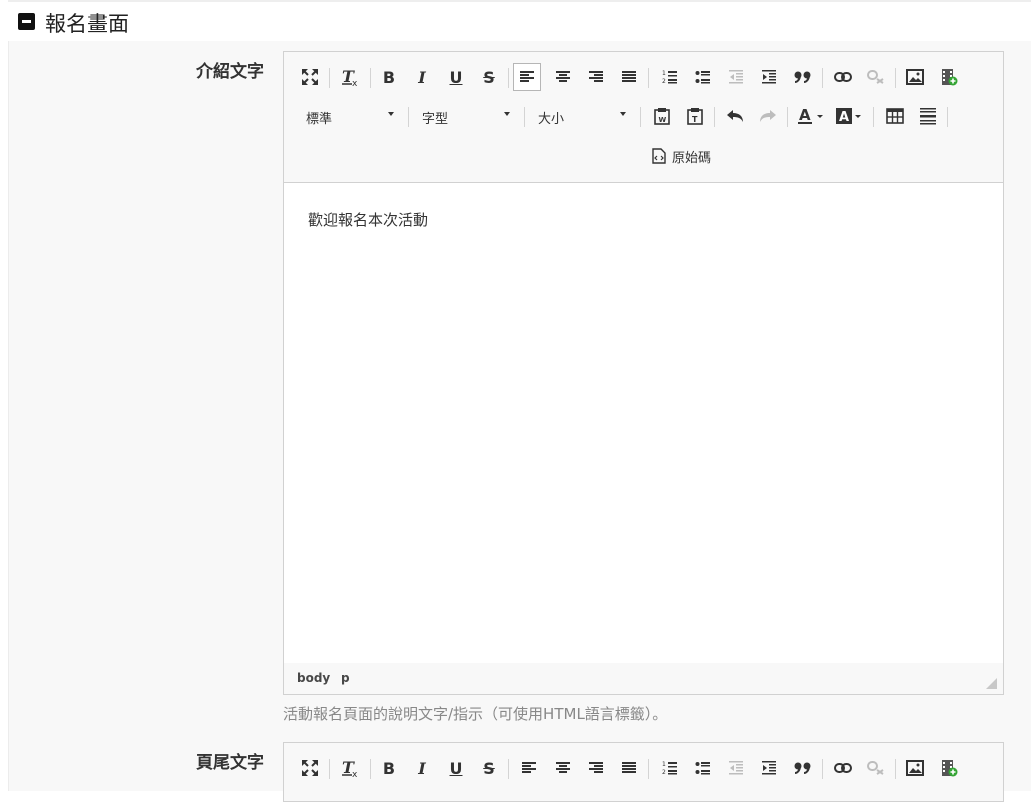  What do you see at coordinates (659, 156) in the screenshot?
I see `source-icon` at bounding box center [659, 156].